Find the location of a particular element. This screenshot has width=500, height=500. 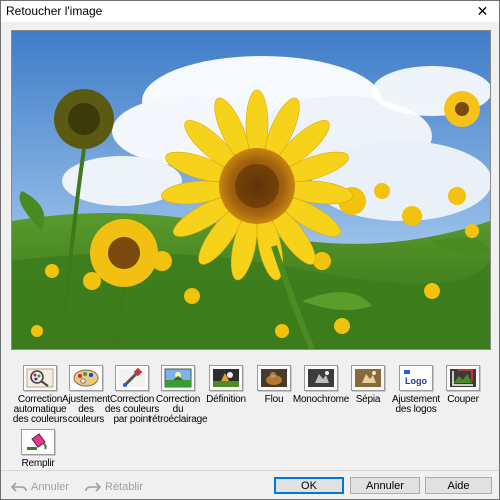

fill-bucket-icon is located at coordinates (38, 442).